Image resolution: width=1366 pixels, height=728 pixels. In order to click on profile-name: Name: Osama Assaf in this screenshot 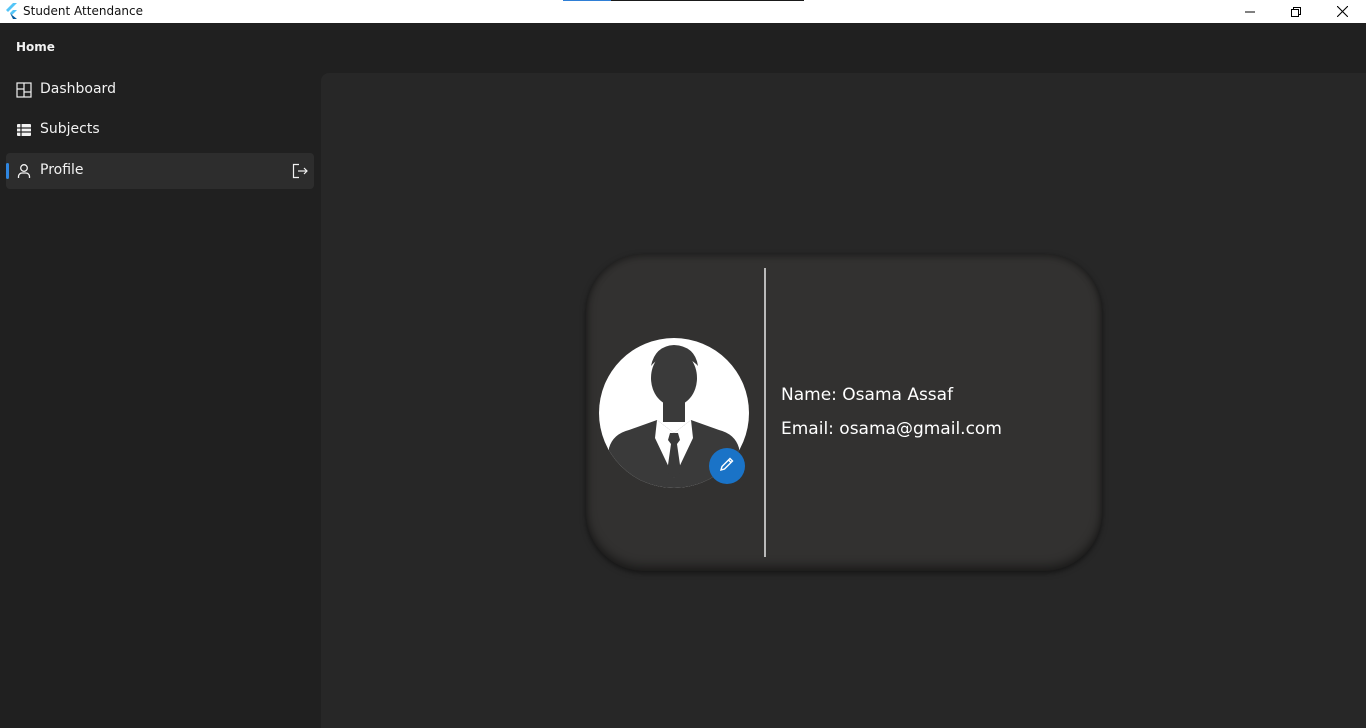, I will do `click(867, 395)`.